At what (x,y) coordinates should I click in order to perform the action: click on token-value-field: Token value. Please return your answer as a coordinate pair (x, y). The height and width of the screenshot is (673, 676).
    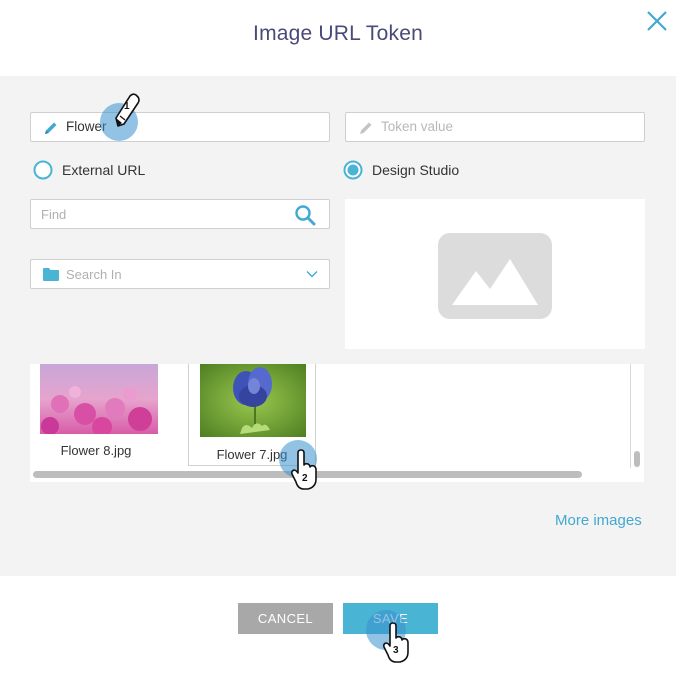
    Looking at the image, I should click on (495, 127).